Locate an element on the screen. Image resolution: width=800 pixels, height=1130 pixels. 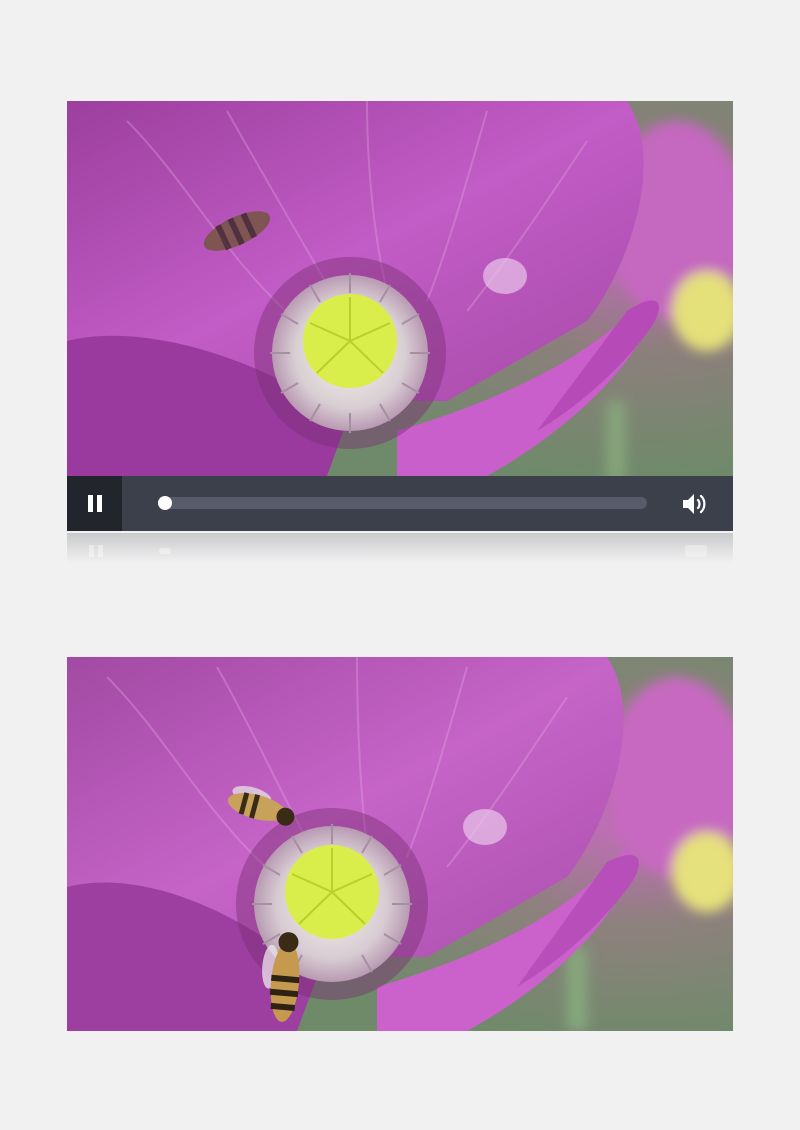
pause-button is located at coordinates (94, 503).